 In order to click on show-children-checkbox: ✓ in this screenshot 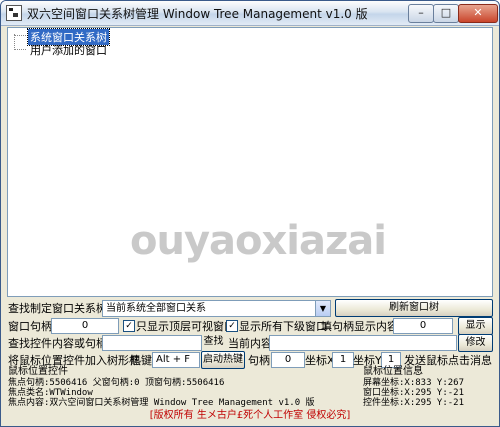, I will do `click(232, 326)`.